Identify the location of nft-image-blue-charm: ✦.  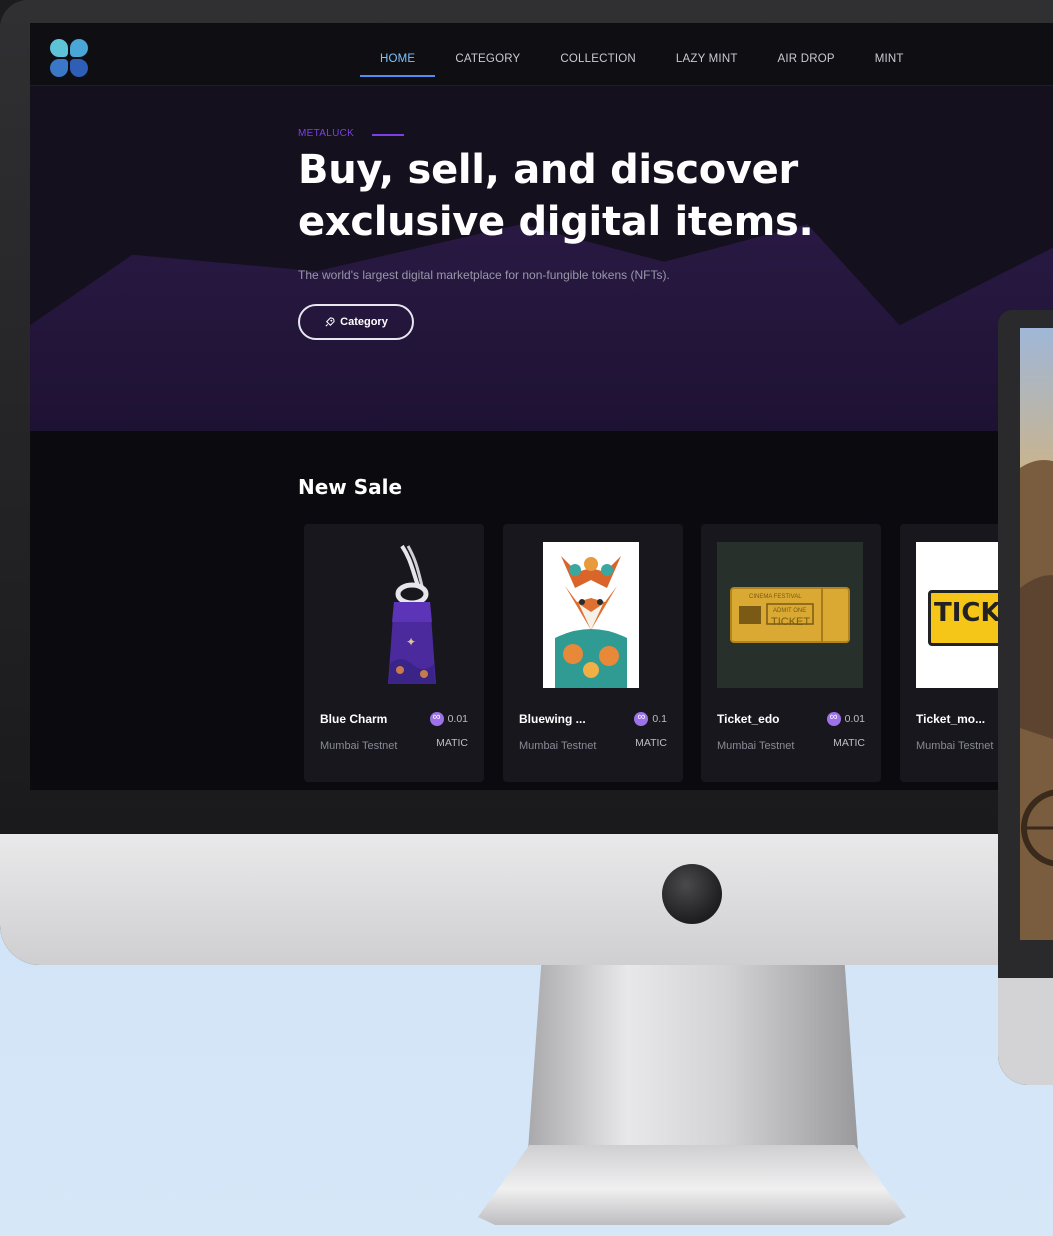
(393, 615).